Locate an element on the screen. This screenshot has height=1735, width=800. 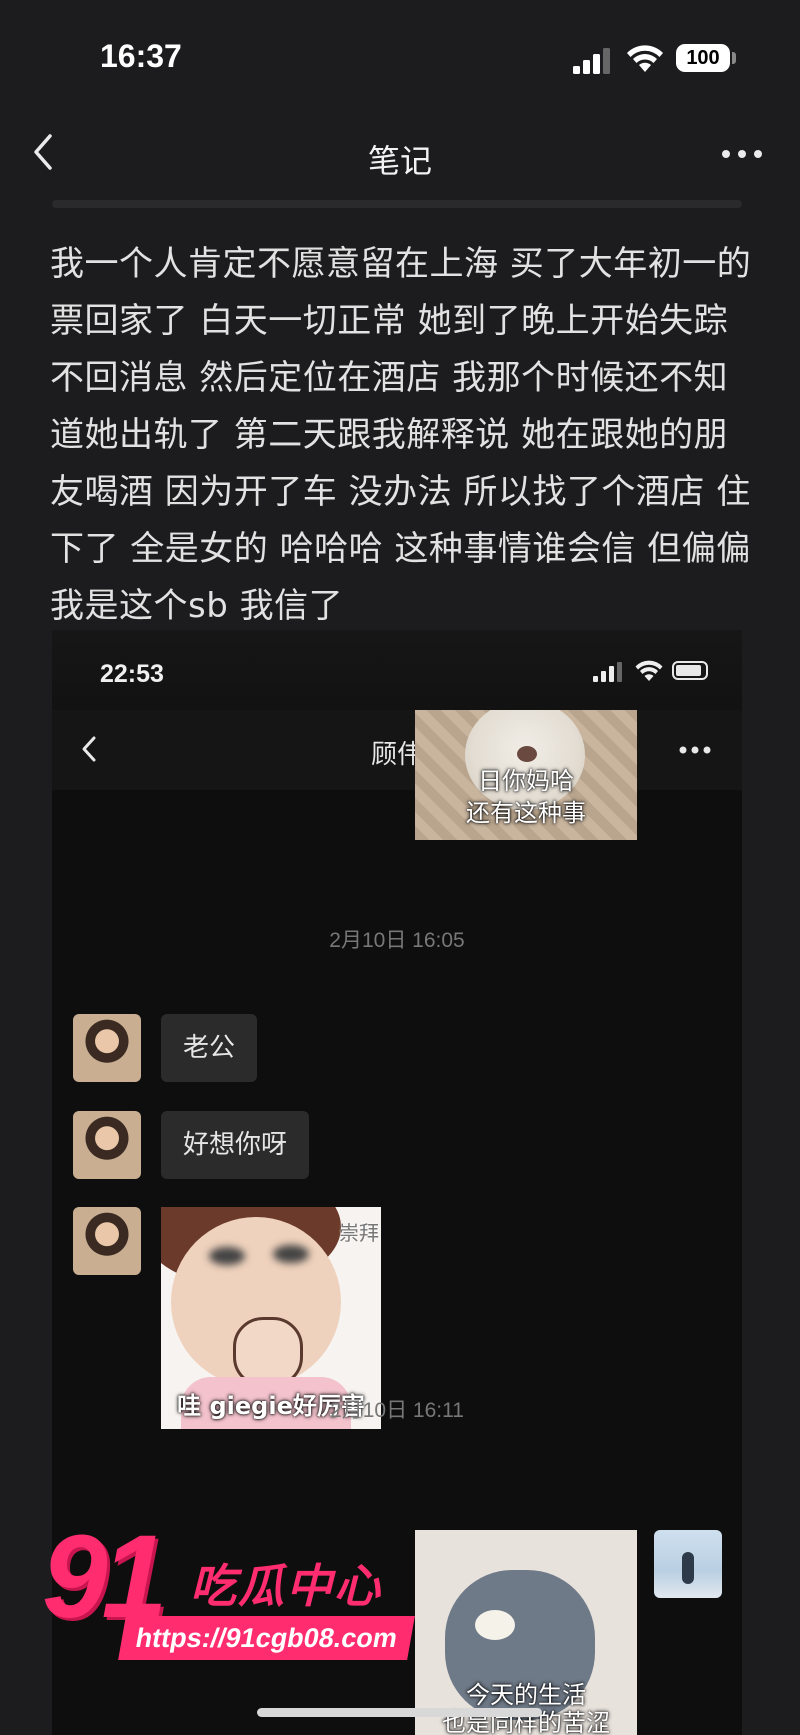
screenshot-signal-icon is located at coordinates (607, 672).